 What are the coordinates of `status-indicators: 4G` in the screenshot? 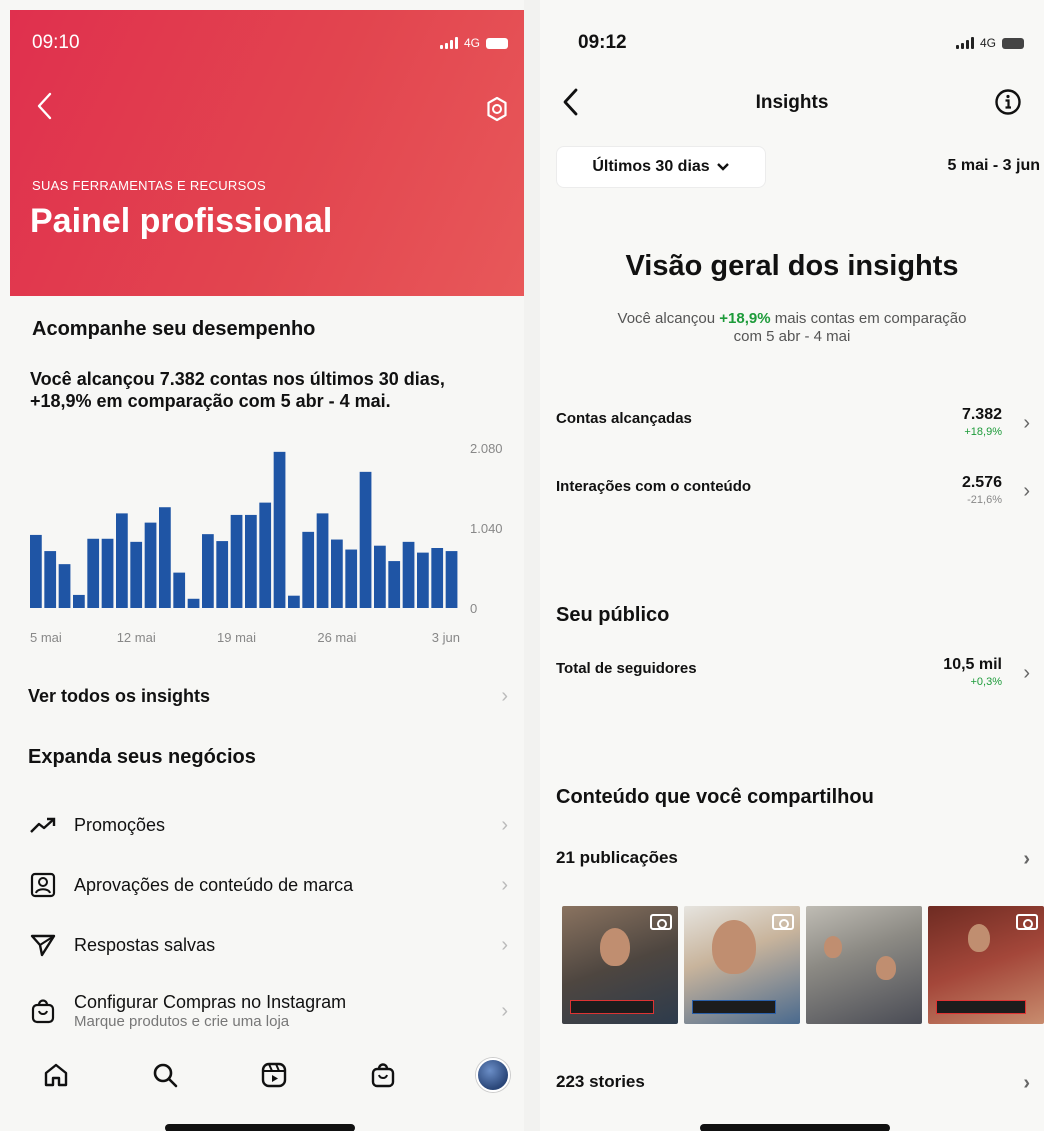 It's located at (473, 43).